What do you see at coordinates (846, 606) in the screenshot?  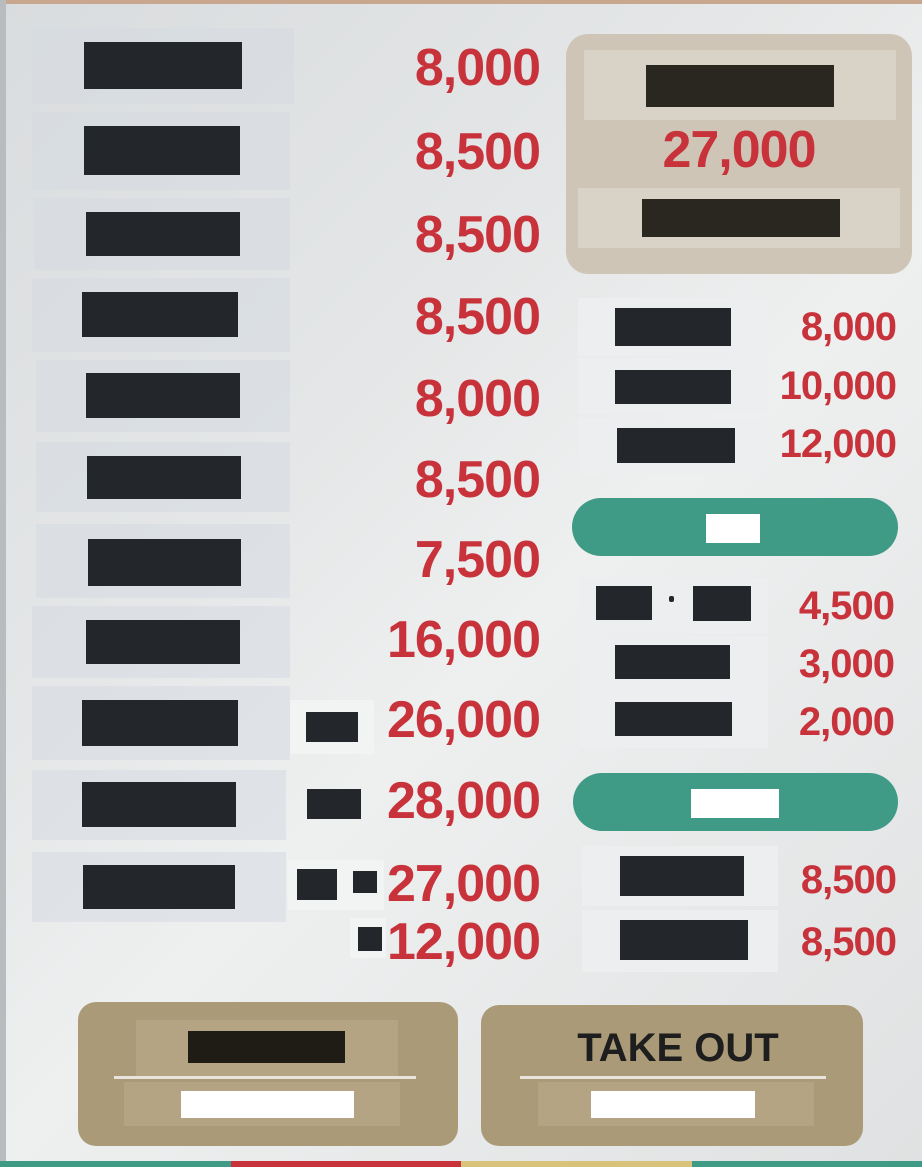 I see `menu-price: 4,500` at bounding box center [846, 606].